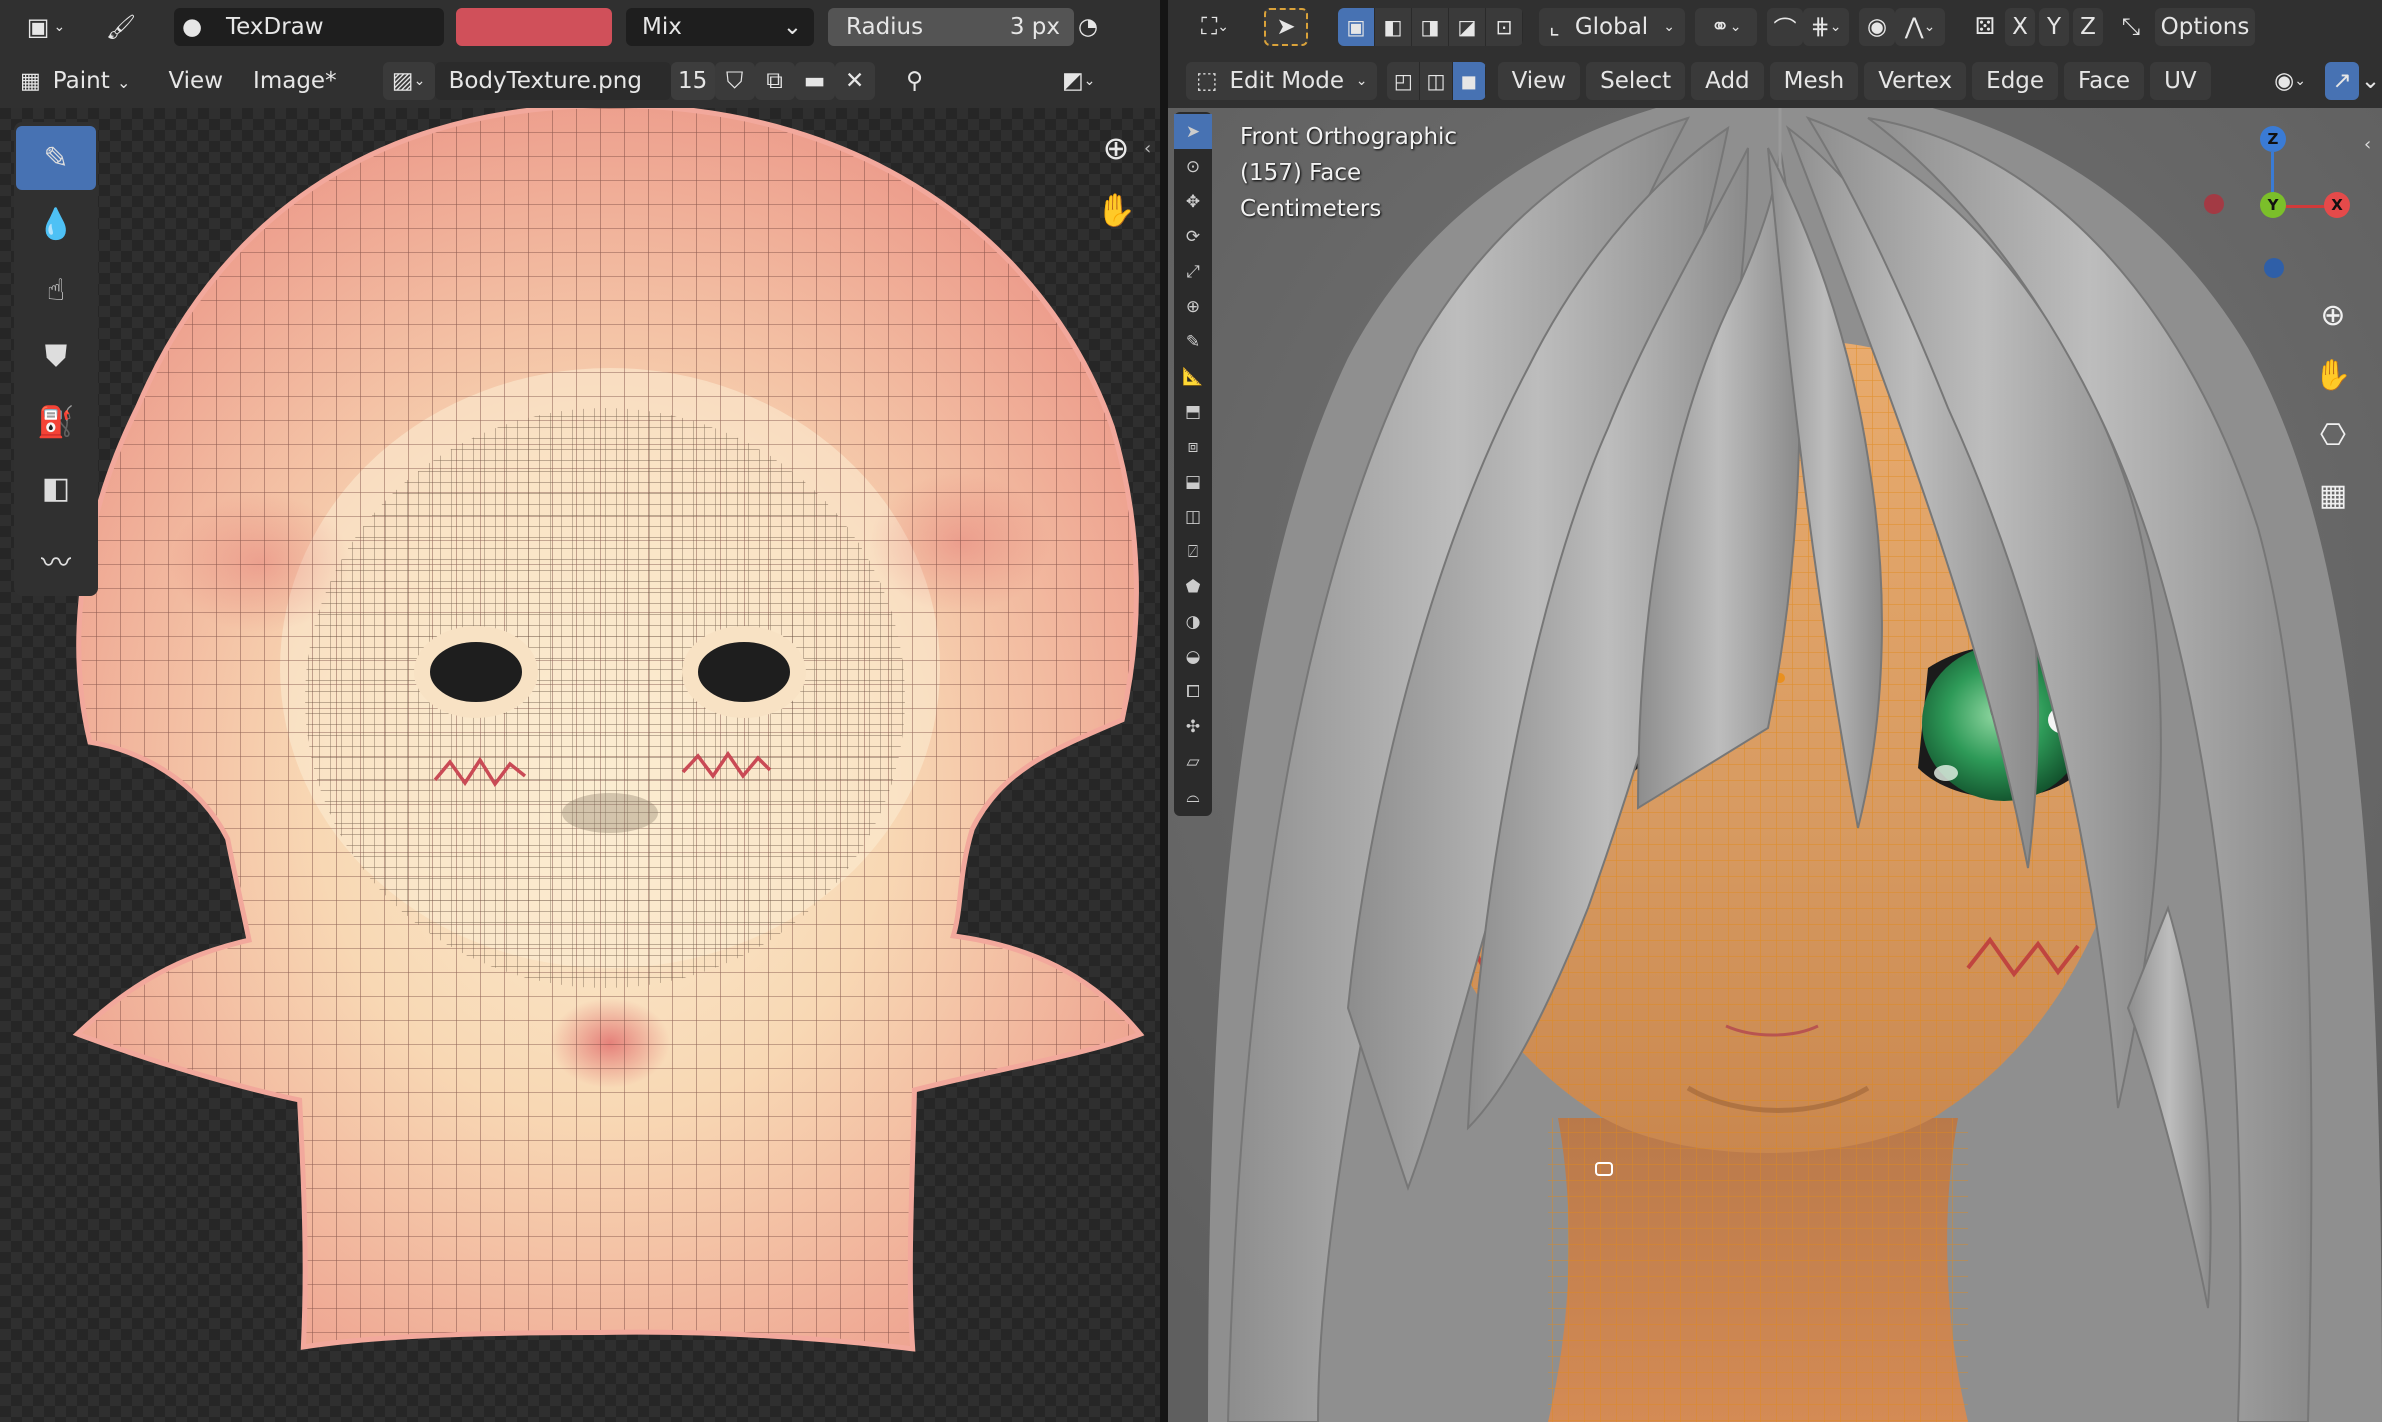 The image size is (2382, 1422). What do you see at coordinates (951, 27) in the screenshot?
I see `radius-field: Radius 3 px` at bounding box center [951, 27].